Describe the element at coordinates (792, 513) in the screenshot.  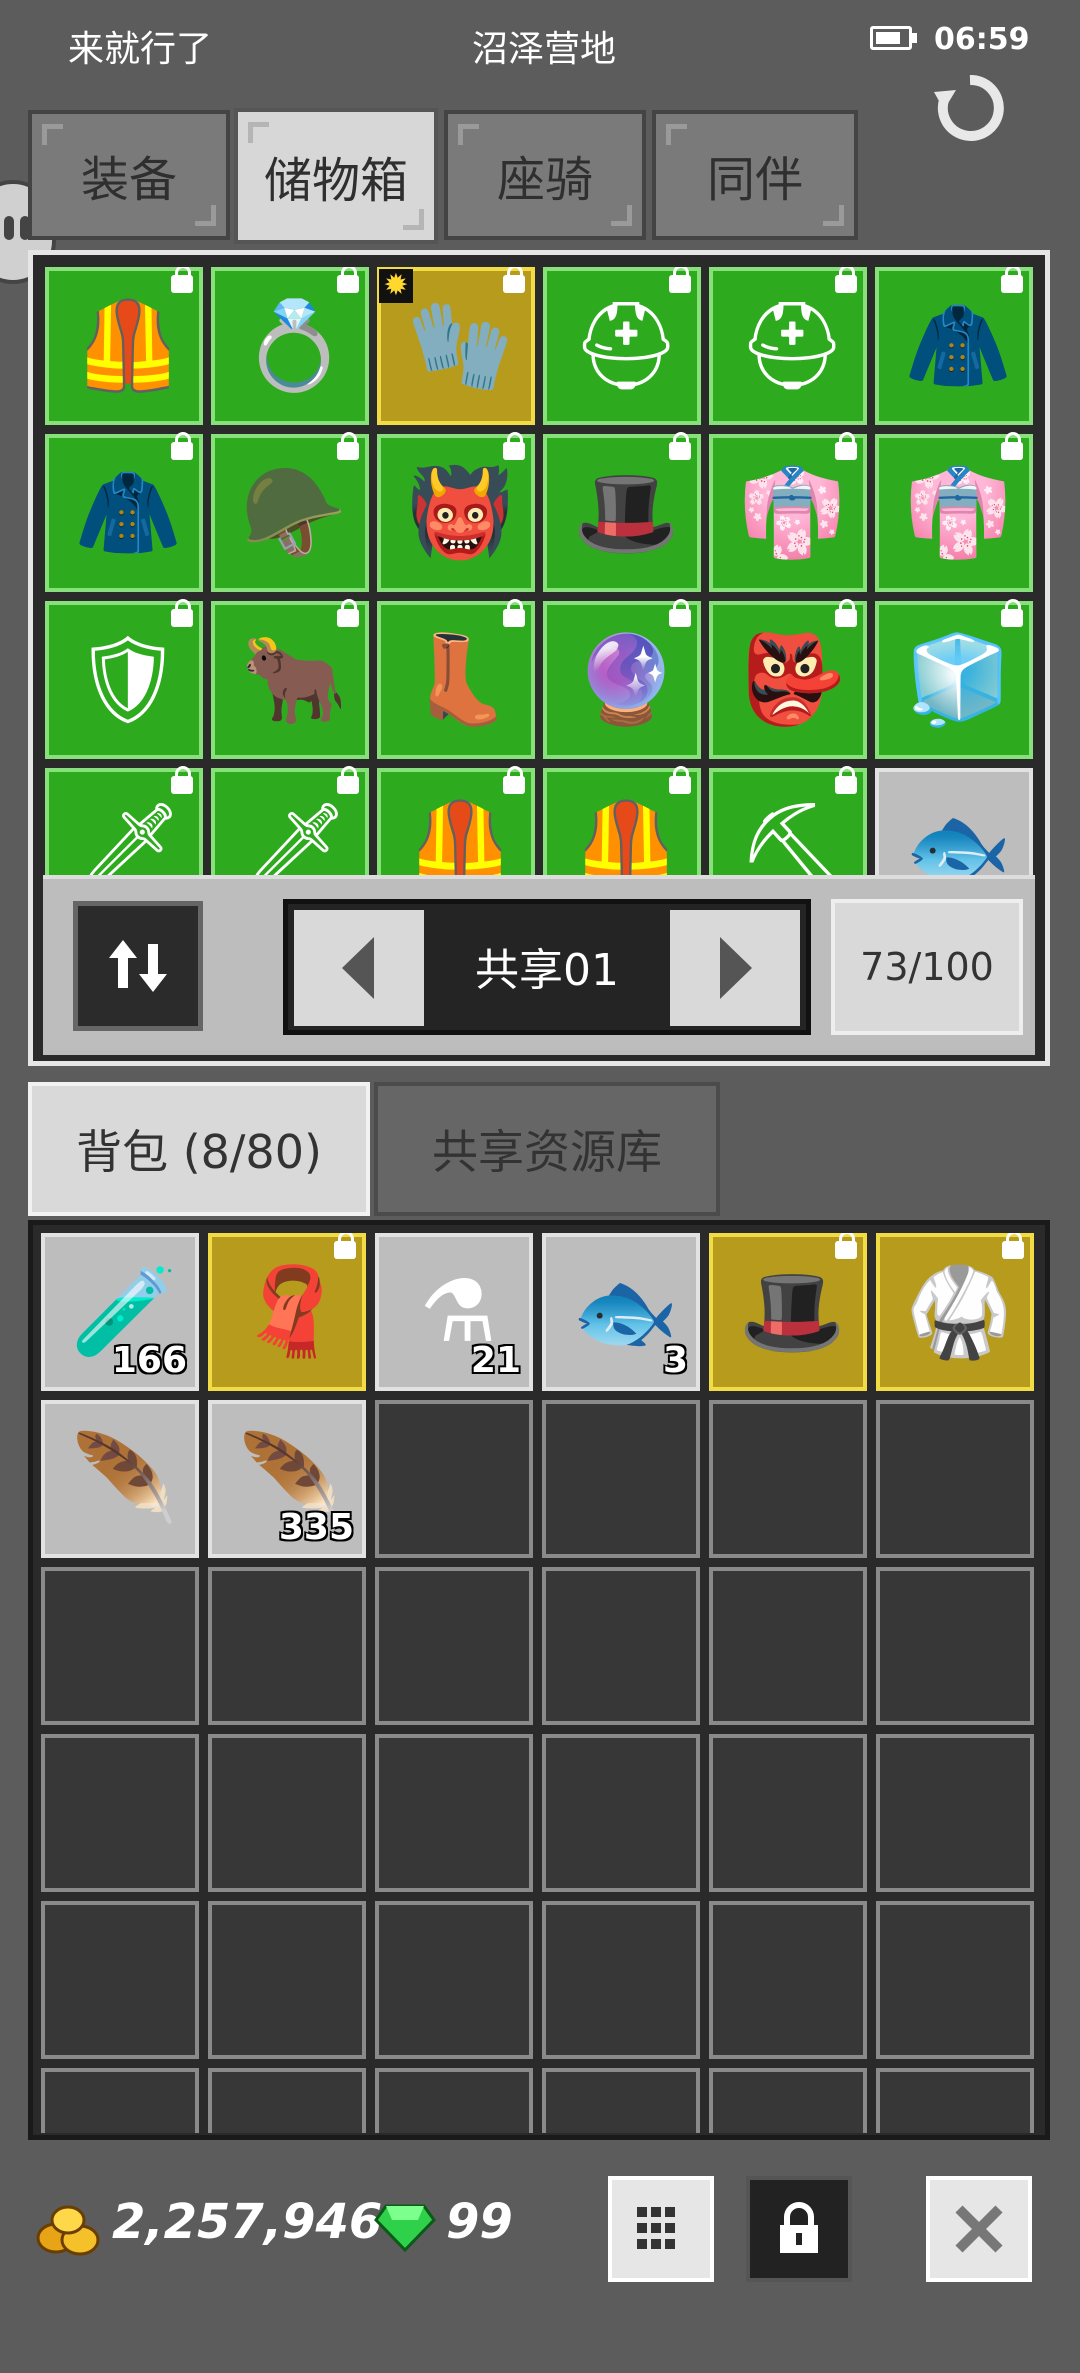
I see `red-robe-icon: 👘` at that location.